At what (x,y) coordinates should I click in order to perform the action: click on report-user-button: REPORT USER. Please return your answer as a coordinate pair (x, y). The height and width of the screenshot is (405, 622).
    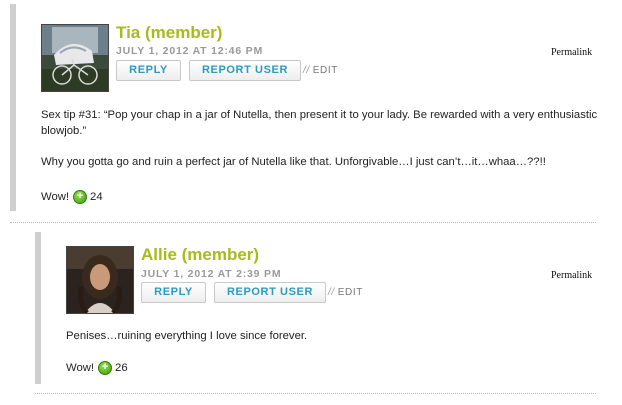
    Looking at the image, I should click on (270, 292).